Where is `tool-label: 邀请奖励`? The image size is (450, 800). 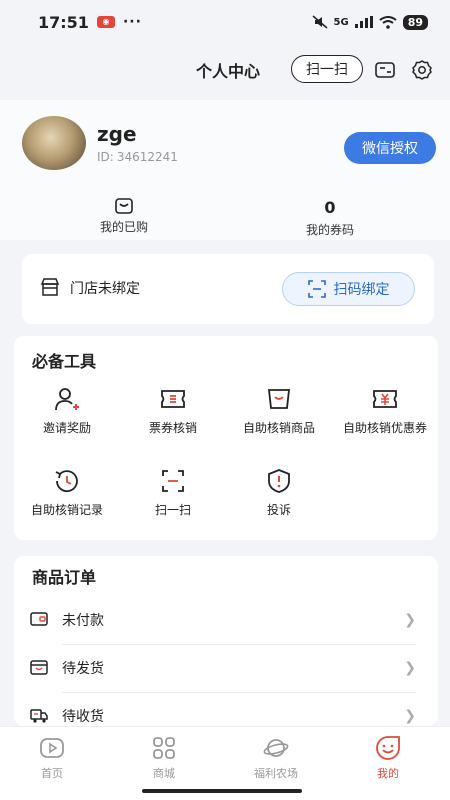
tool-label: 邀请奖励 is located at coordinates (66, 428).